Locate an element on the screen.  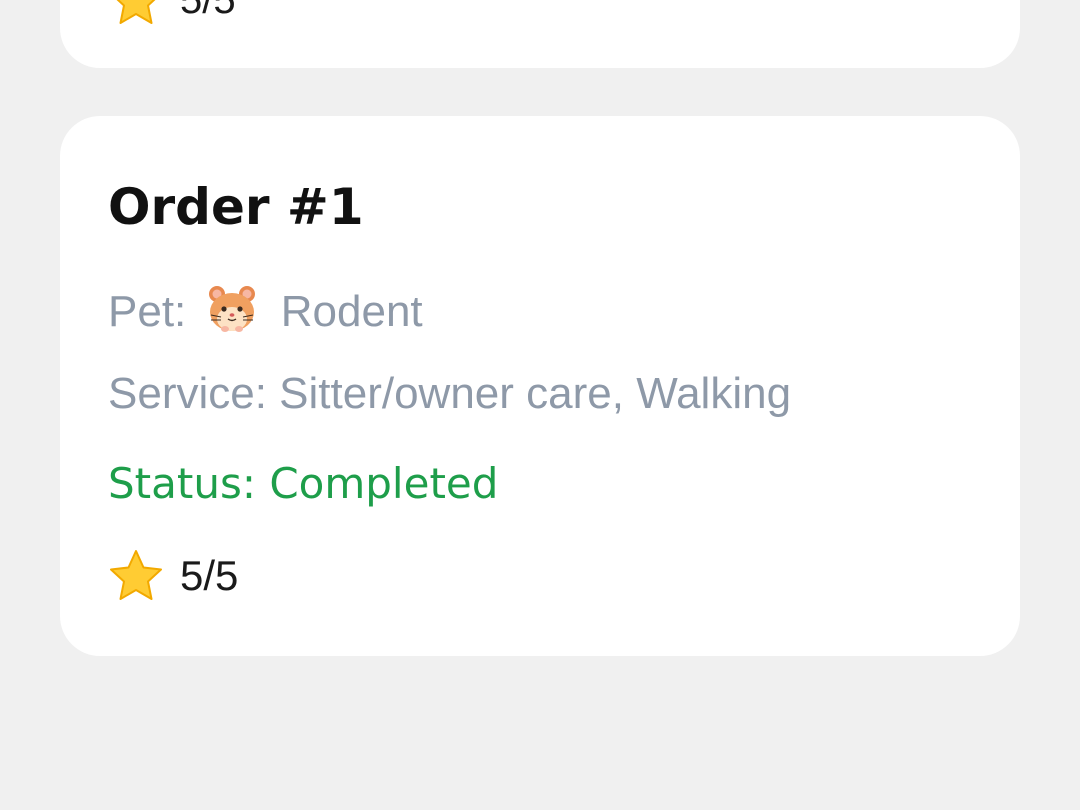
order-title: Order #1 is located at coordinates (236, 207).